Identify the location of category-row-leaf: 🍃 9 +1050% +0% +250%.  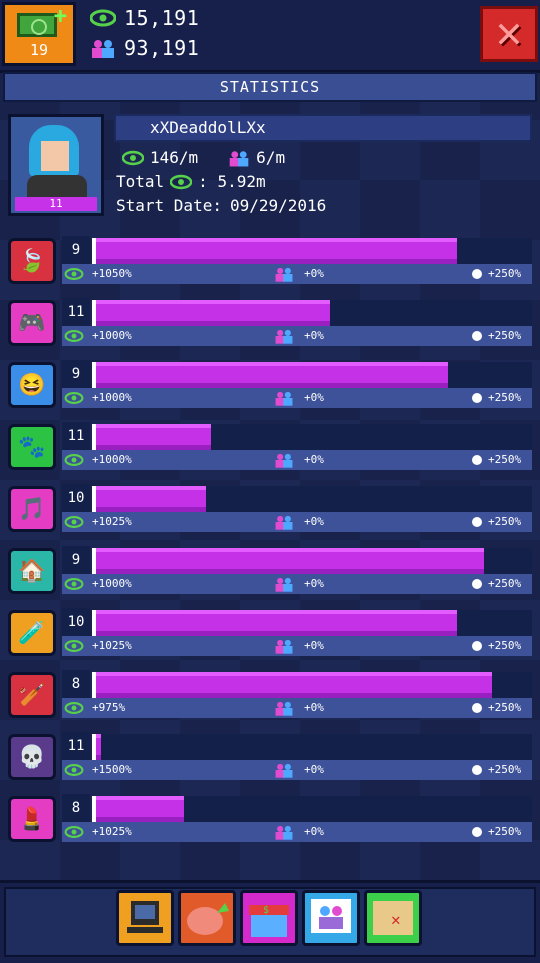
(269, 262).